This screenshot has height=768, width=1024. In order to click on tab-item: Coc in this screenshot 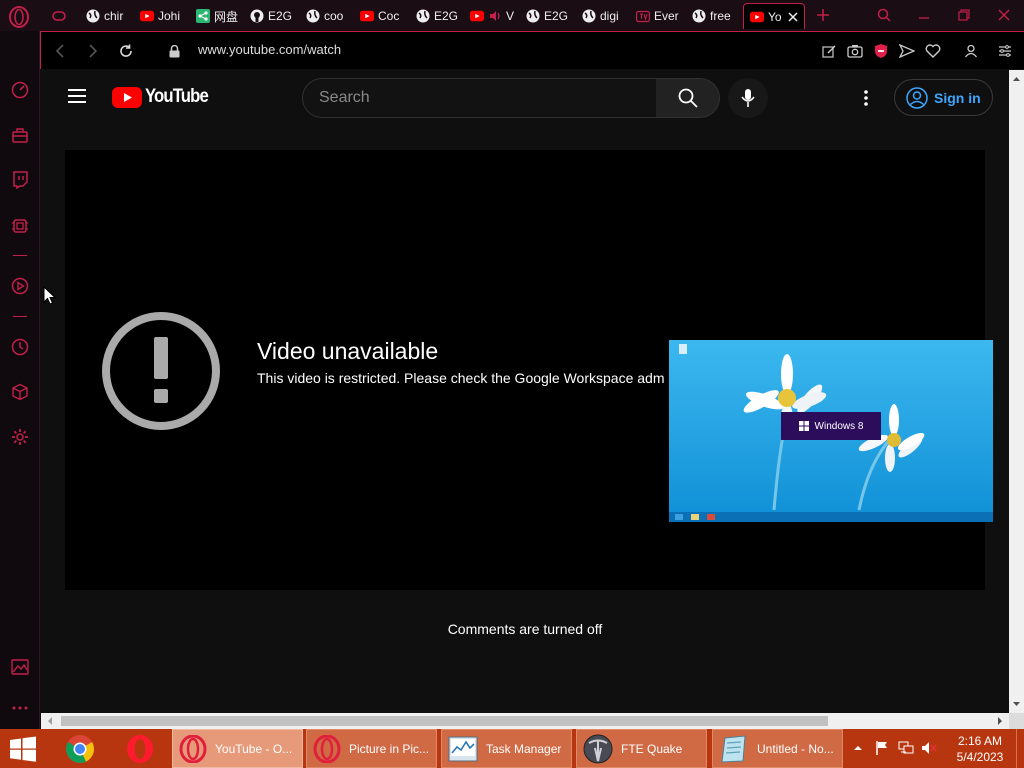, I will do `click(381, 16)`.